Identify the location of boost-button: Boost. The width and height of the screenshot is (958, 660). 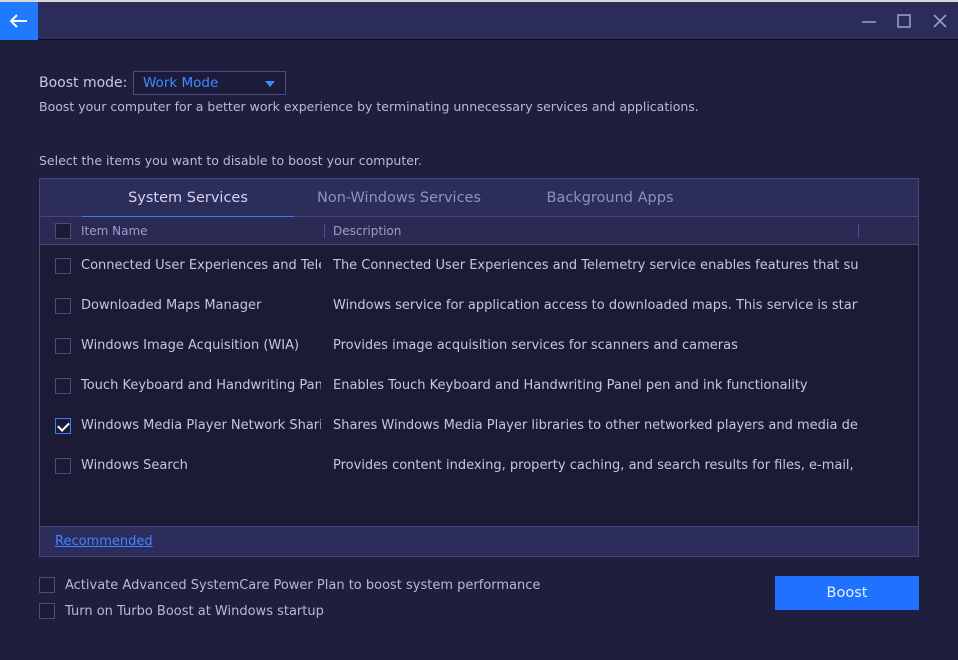
(847, 593).